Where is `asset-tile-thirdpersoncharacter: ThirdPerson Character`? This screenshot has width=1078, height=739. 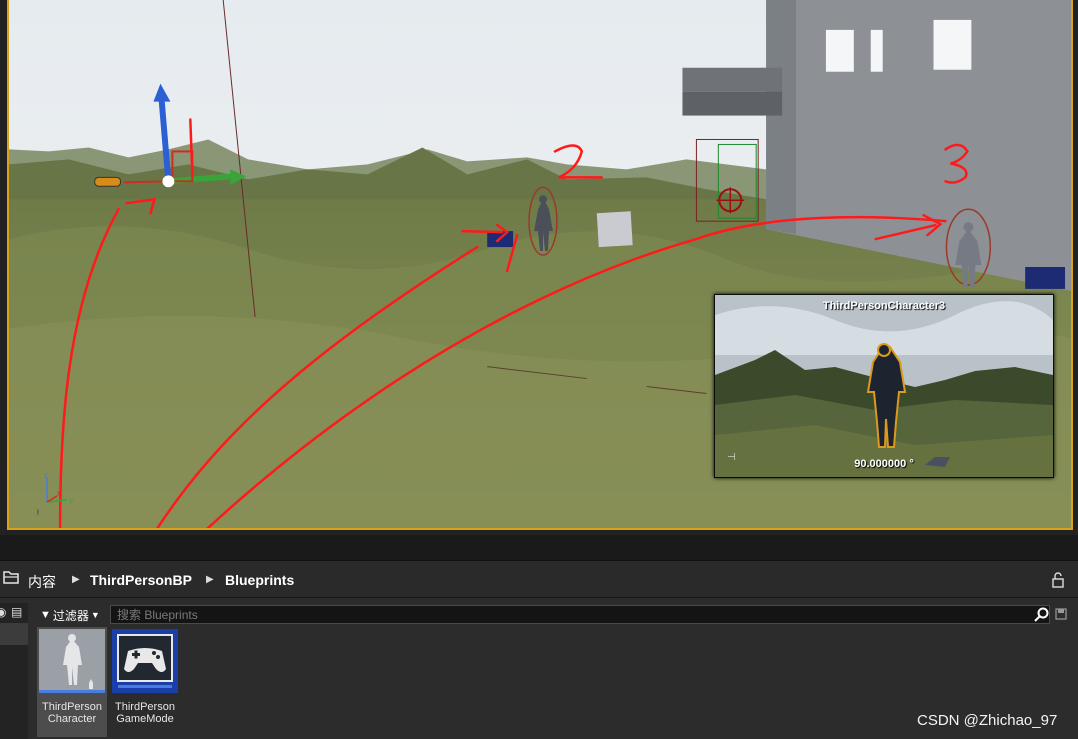
asset-tile-thirdpersoncharacter: ThirdPerson Character is located at coordinates (72, 682).